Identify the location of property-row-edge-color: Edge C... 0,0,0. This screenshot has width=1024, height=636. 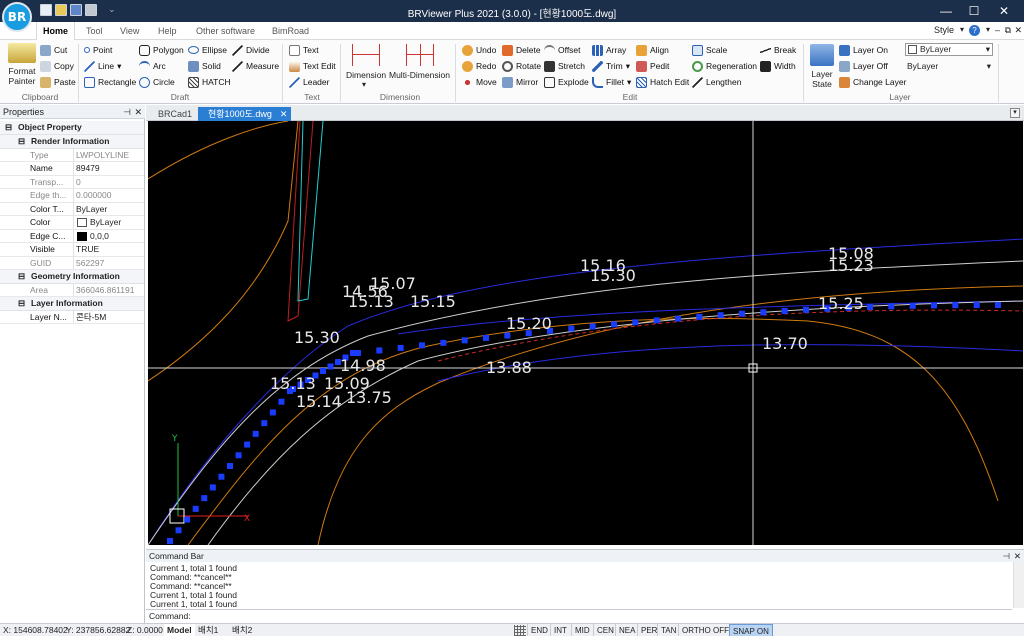
(72, 236).